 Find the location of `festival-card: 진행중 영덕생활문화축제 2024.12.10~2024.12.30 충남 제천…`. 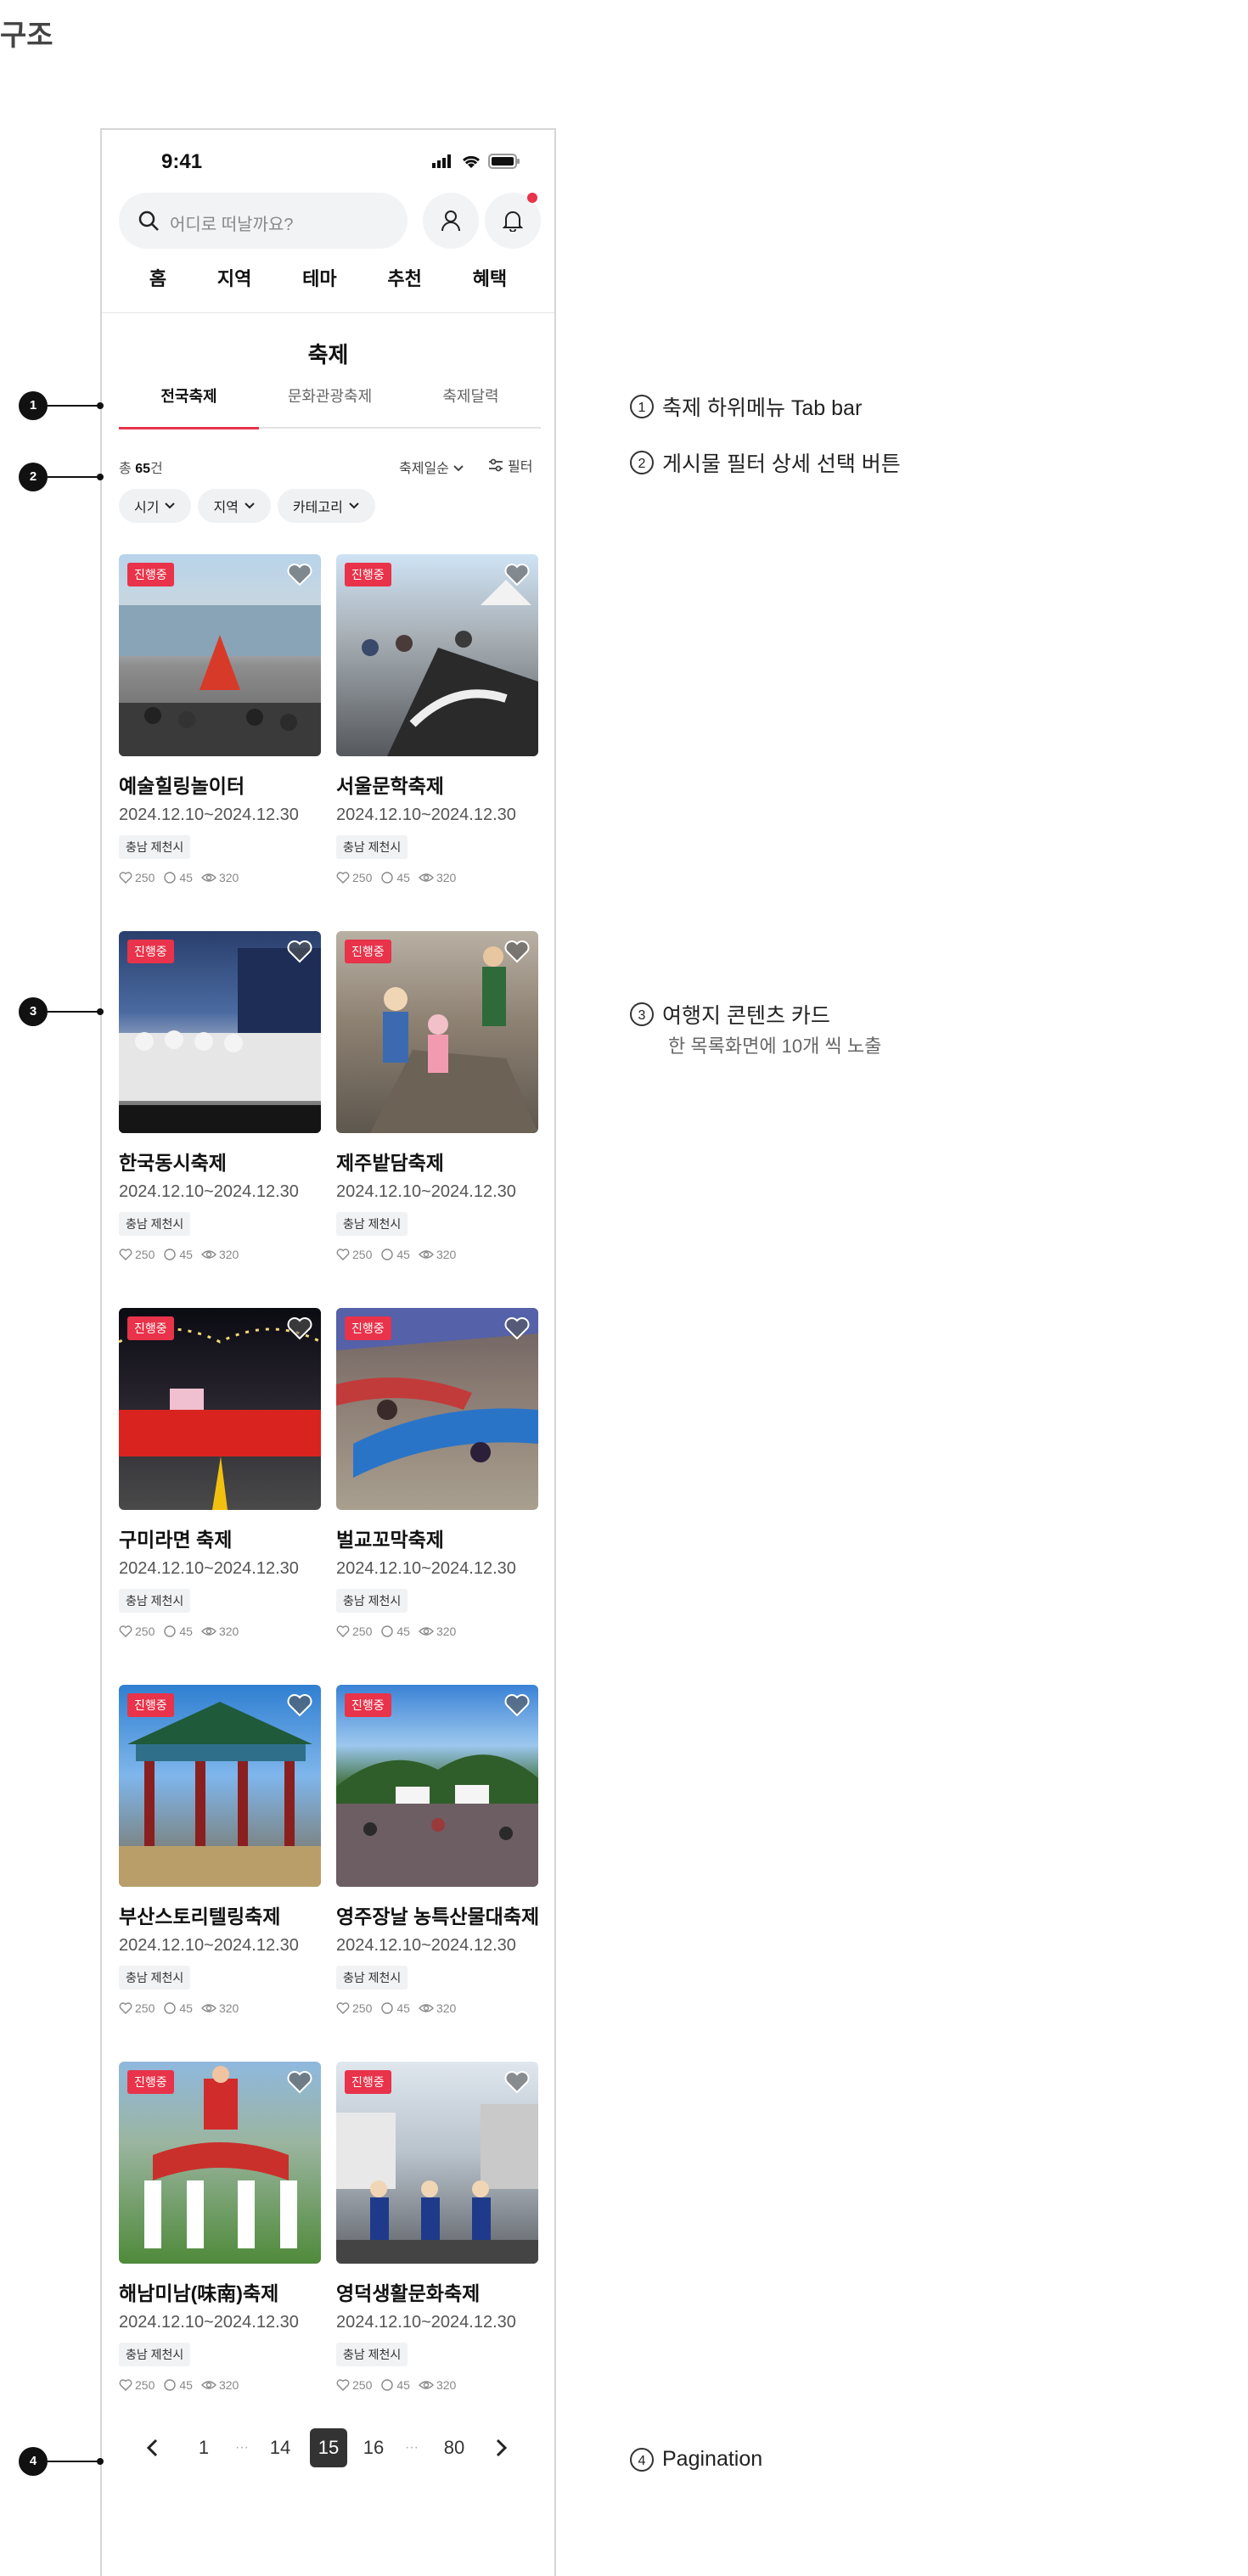

festival-card: 진행중 영덕생활문화축제 2024.12.10~2024.12.30 충남 제천… is located at coordinates (437, 2227).